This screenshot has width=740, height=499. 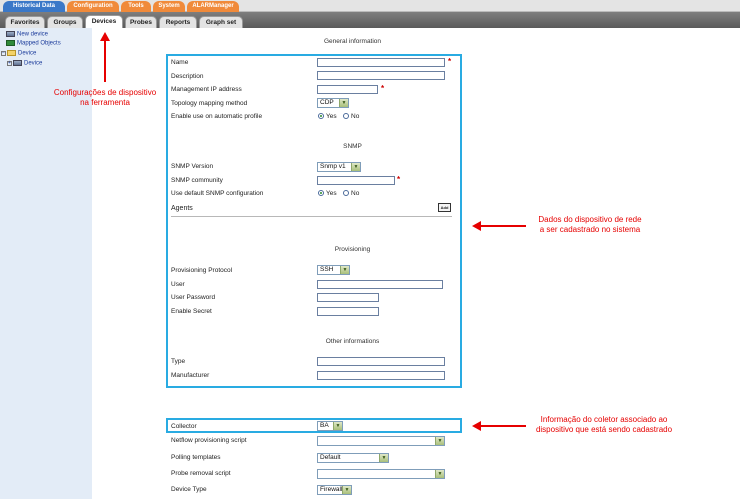 I want to click on user-label: User, so click(x=178, y=284).